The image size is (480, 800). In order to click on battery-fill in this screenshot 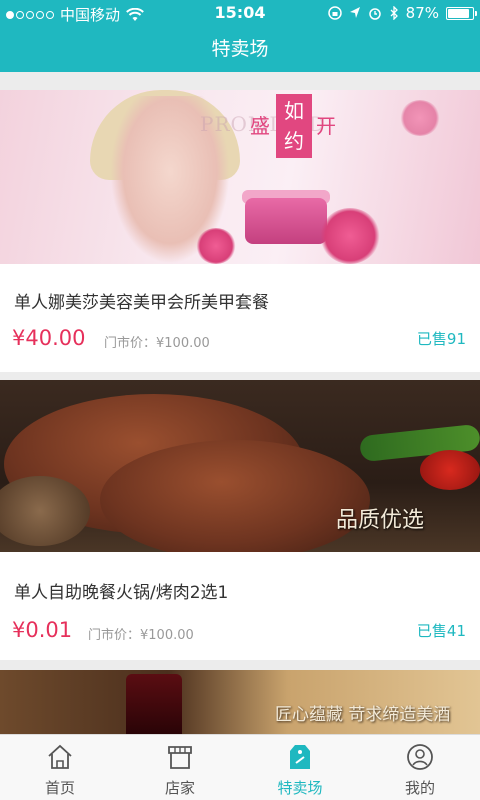, I will do `click(458, 13)`.